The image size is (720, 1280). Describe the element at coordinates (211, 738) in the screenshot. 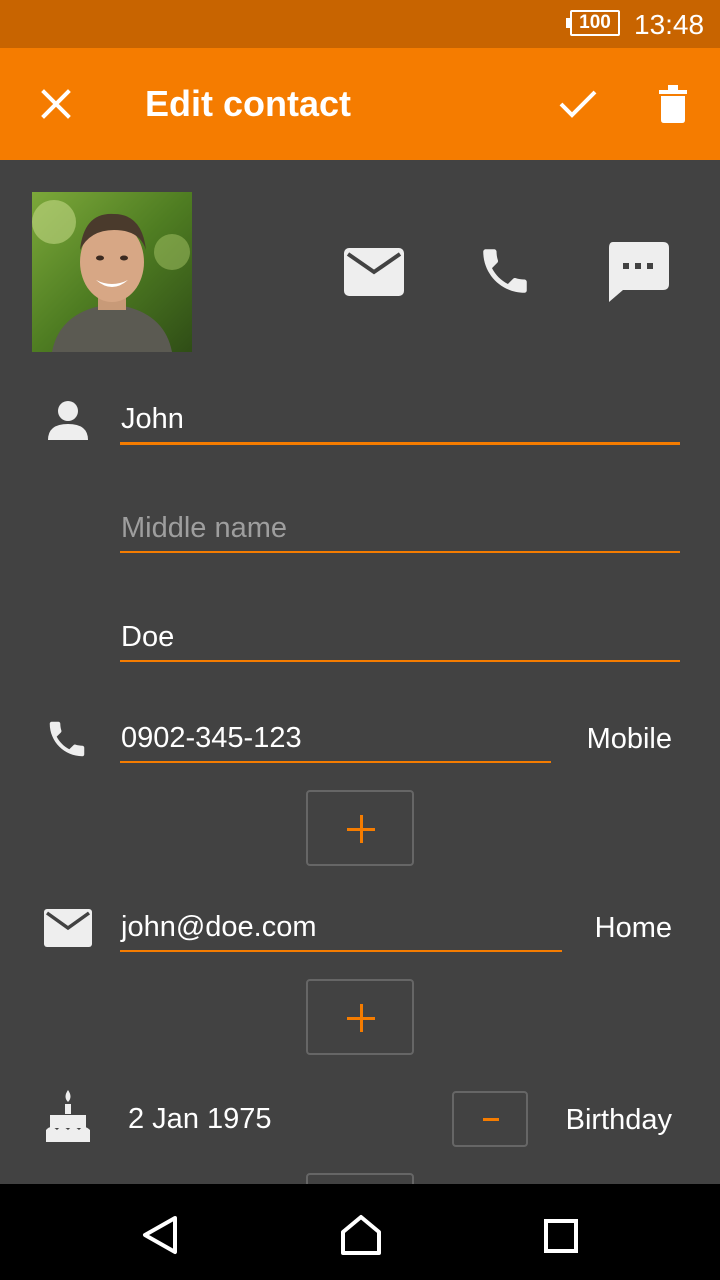

I see `phone-number-field: 0902-345-123` at that location.